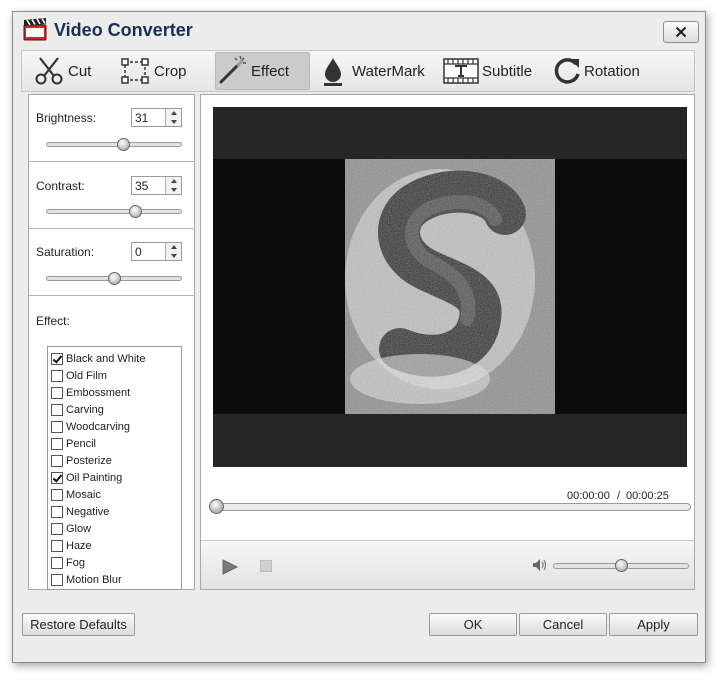  I want to click on effect-option: Mosaic, so click(76, 494).